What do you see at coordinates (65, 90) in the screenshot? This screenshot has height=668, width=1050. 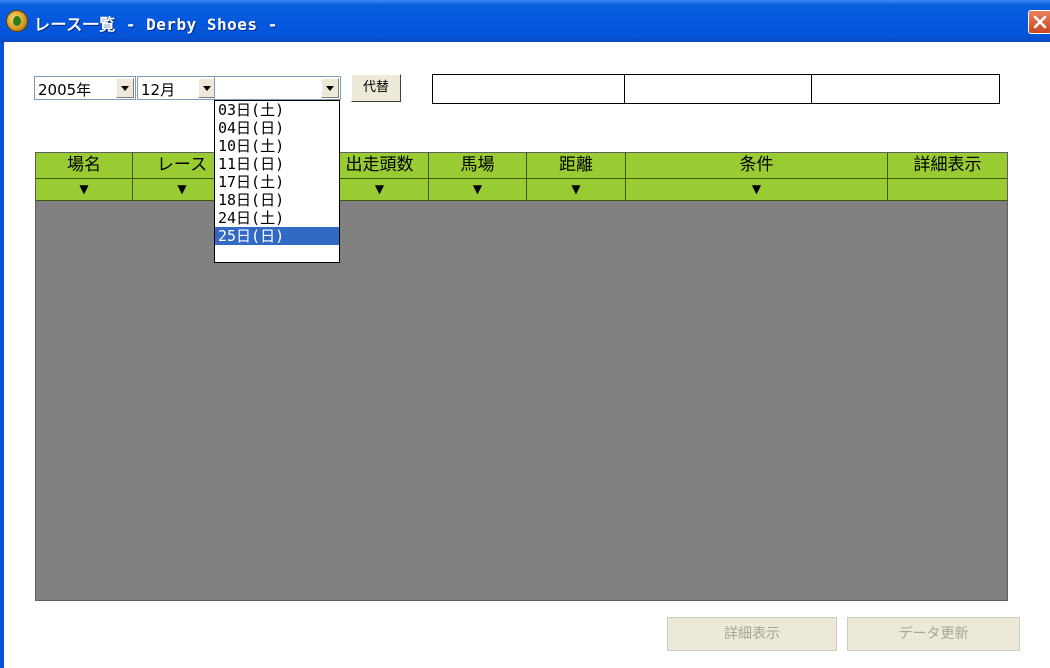 I see `year-select-value: 2005年` at bounding box center [65, 90].